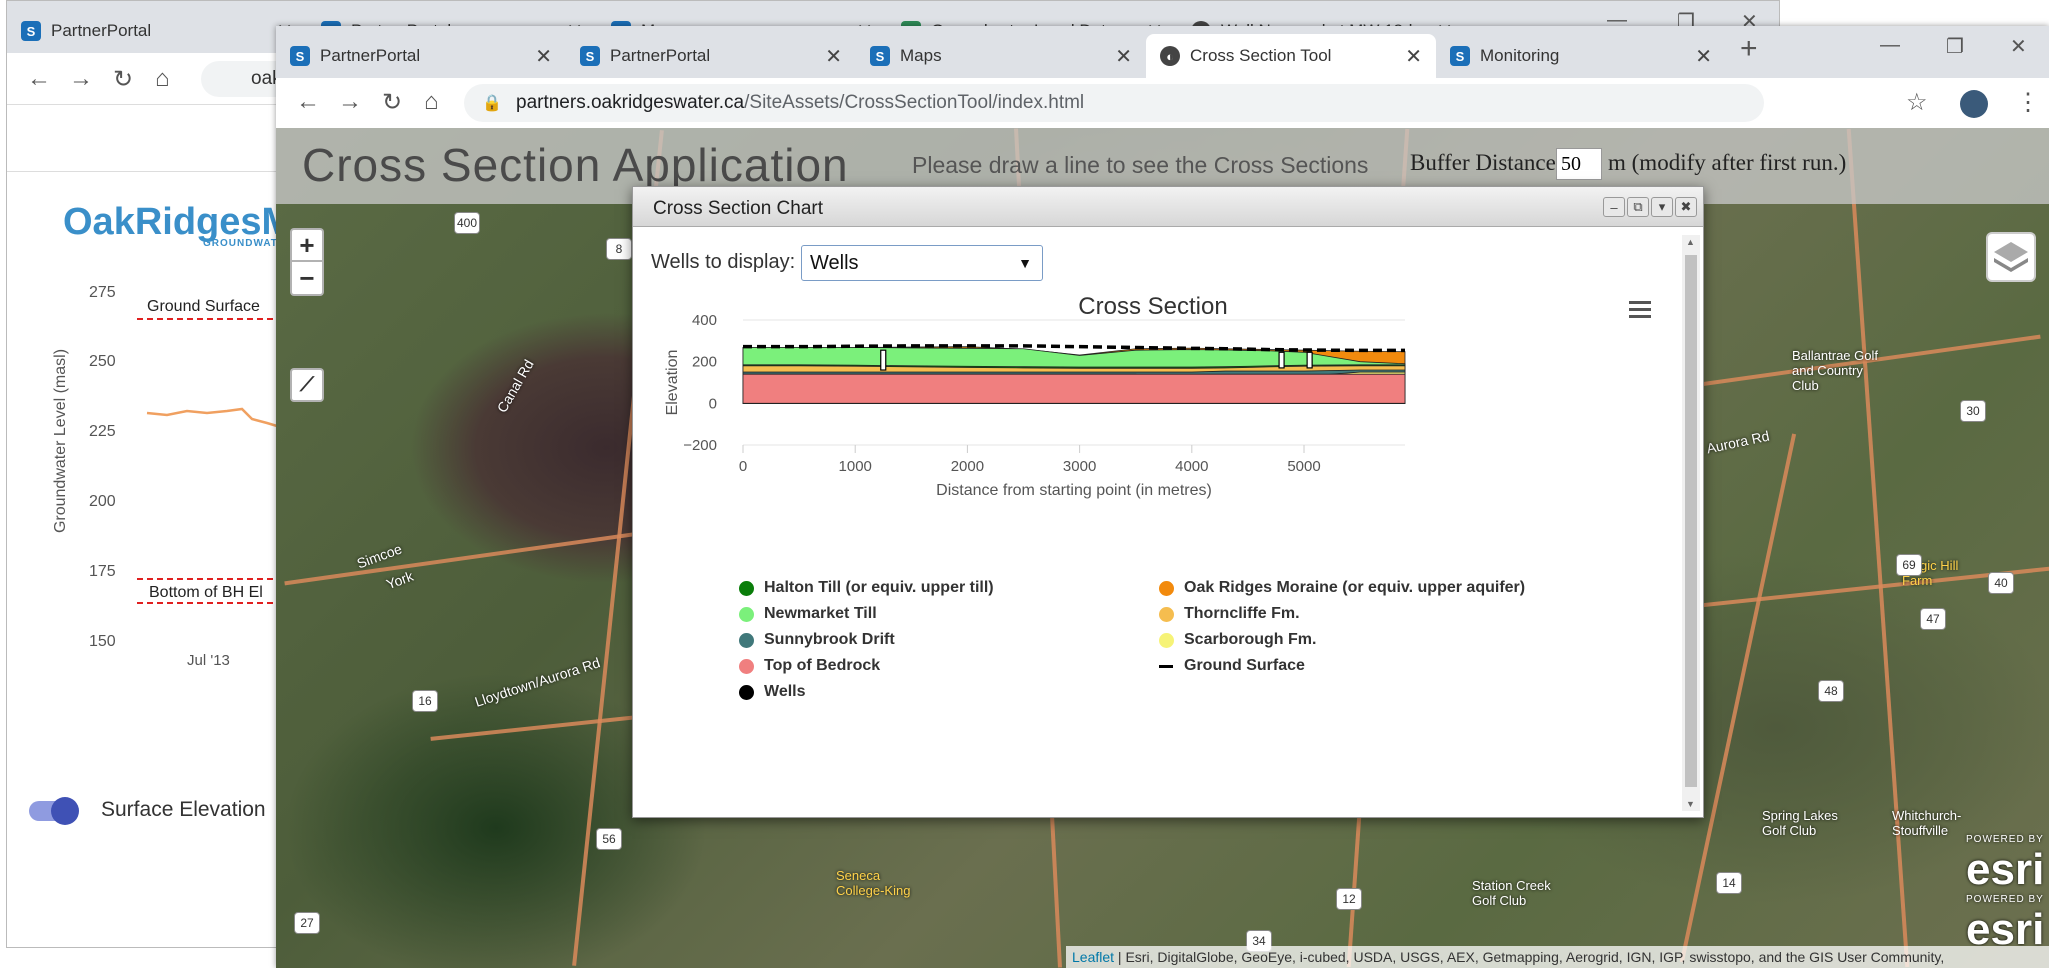  Describe the element at coordinates (1291, 56) in the screenshot. I see `tab-cross-section-tool: ◐ Cross Section Tool ✕` at that location.